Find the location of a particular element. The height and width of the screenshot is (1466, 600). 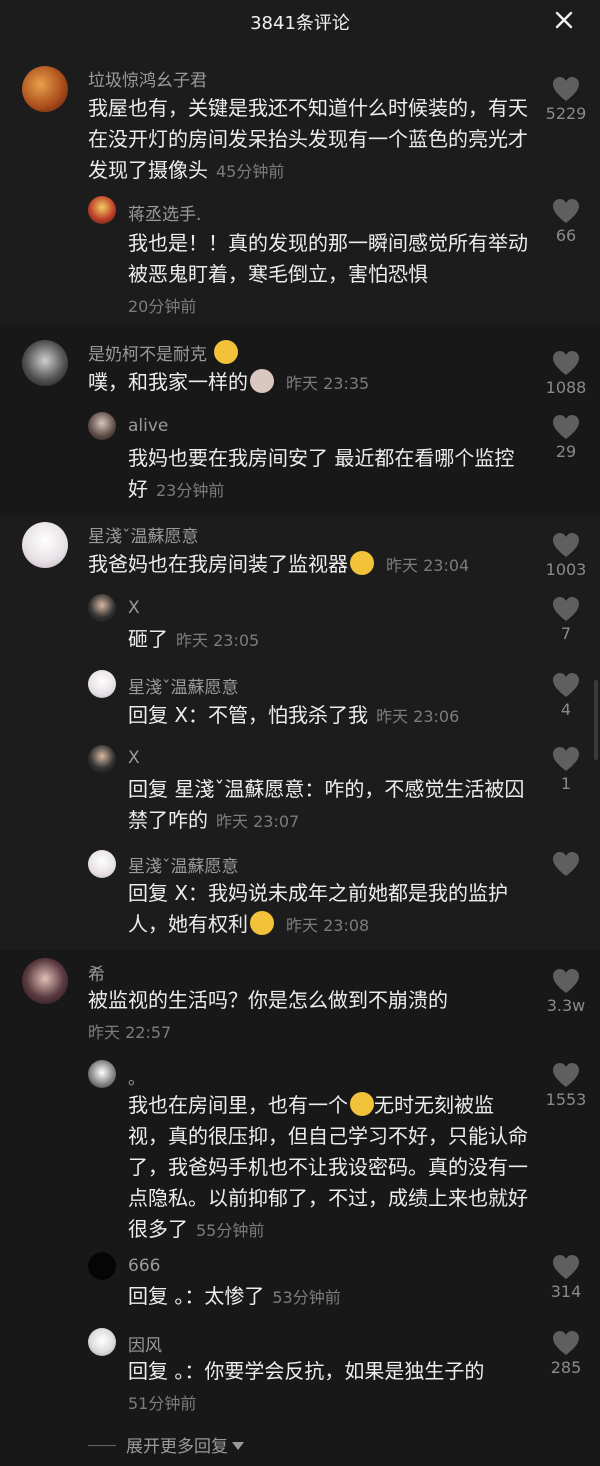

comment-username: 希 is located at coordinates (96, 972).